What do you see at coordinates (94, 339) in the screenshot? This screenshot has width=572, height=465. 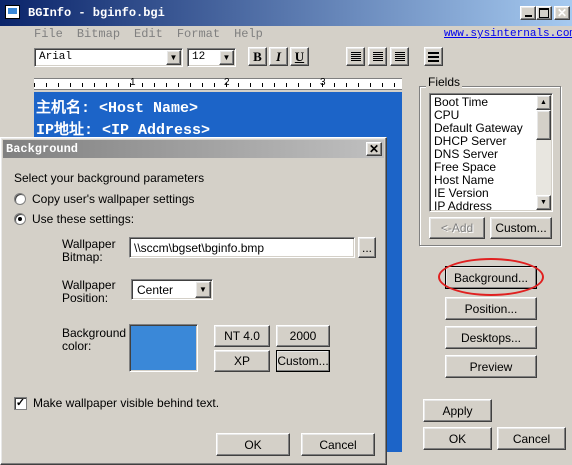 I see `background-color-label: Background color:` at bounding box center [94, 339].